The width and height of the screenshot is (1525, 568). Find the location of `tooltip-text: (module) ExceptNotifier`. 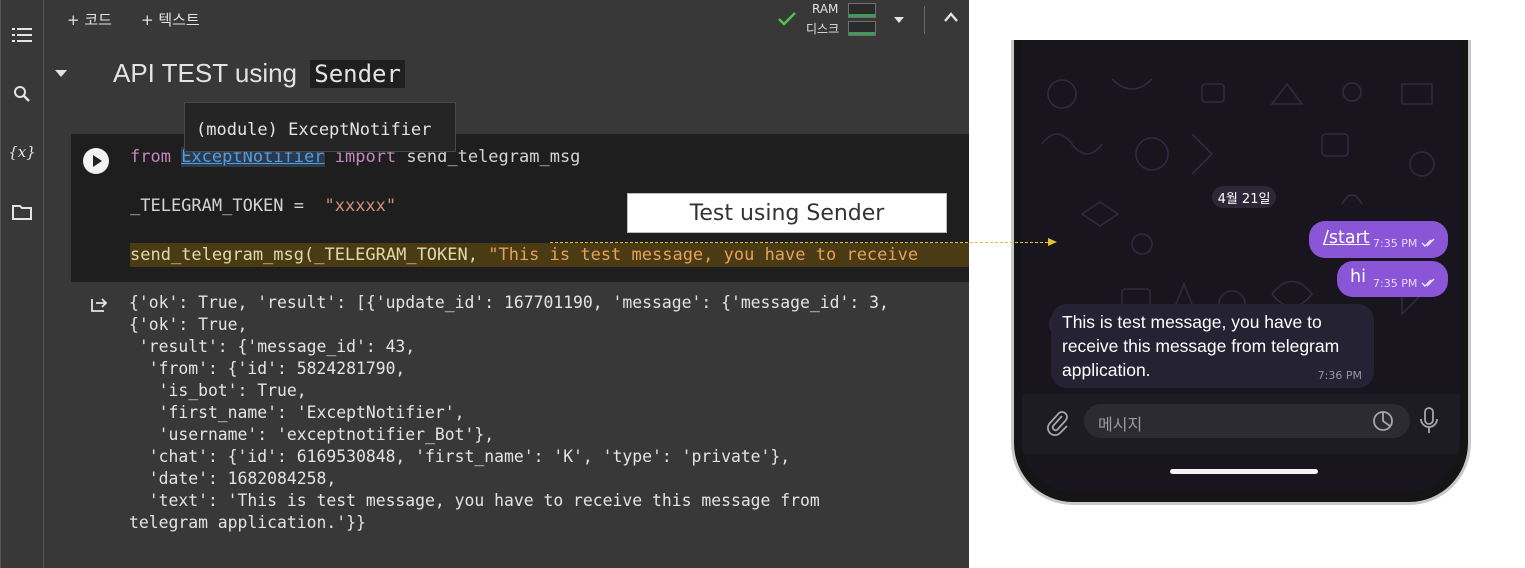

tooltip-text: (module) ExceptNotifier is located at coordinates (314, 130).